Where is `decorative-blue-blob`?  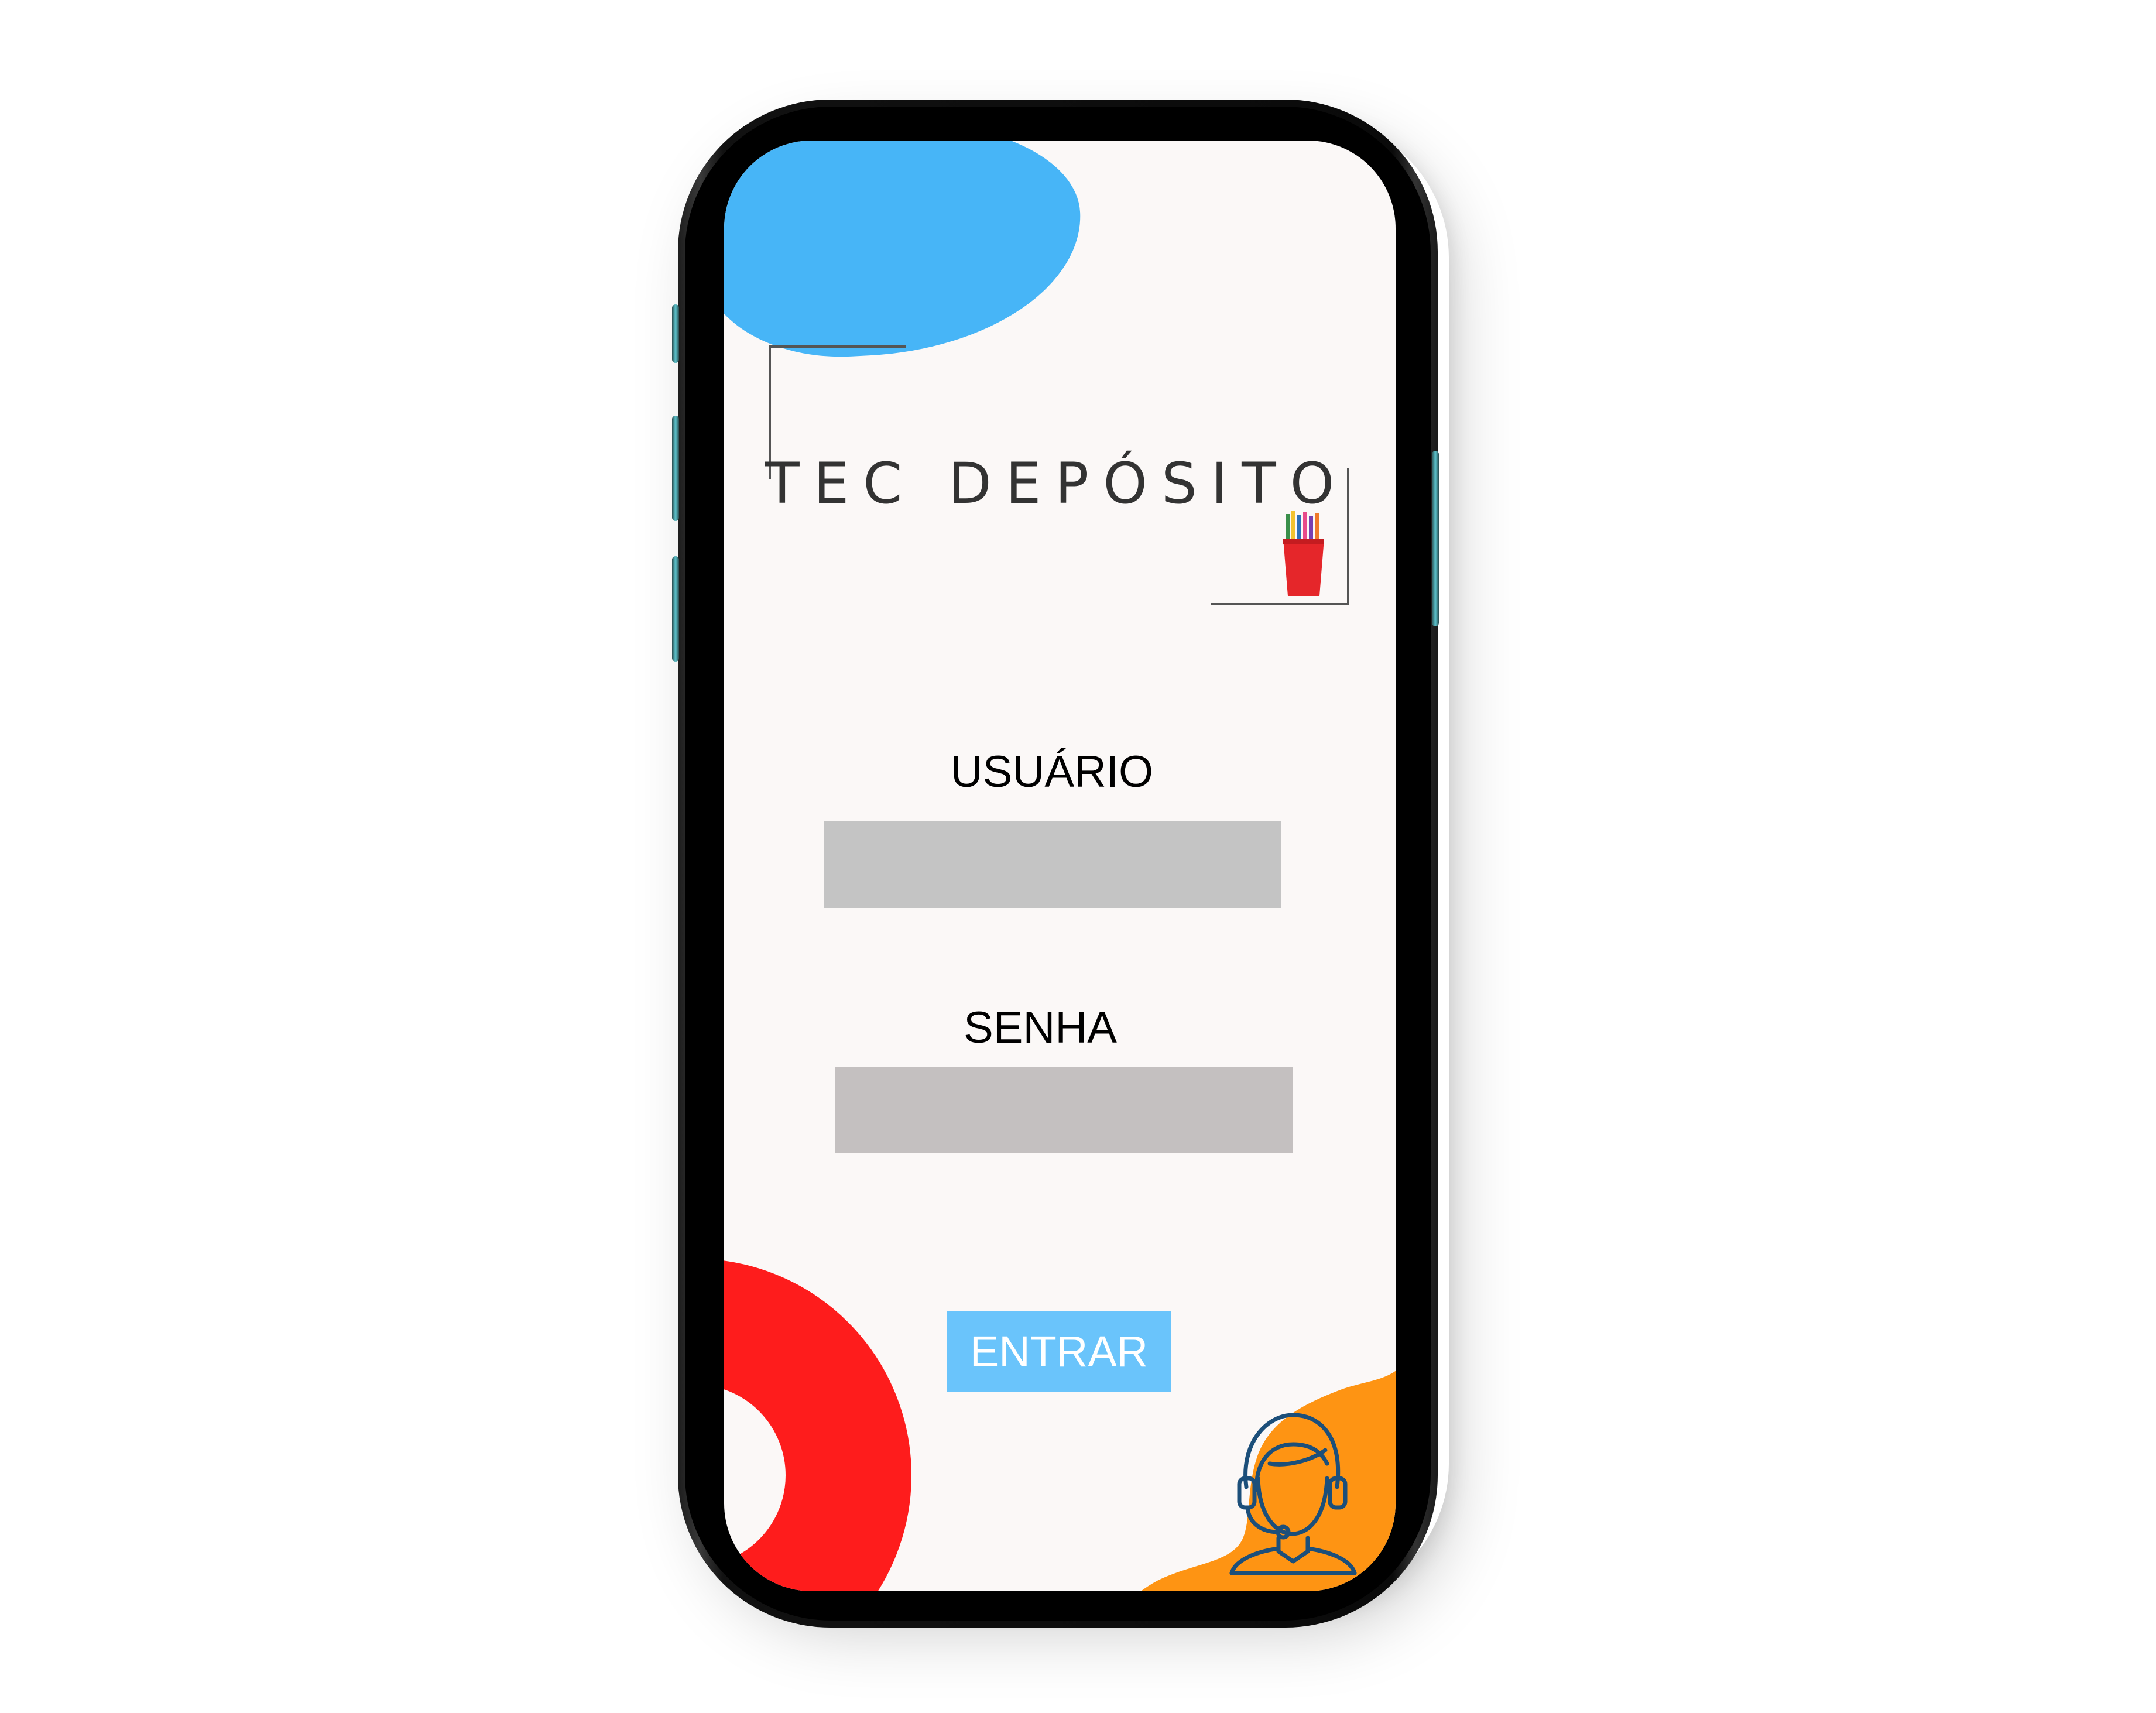
decorative-blue-blob is located at coordinates (906, 252).